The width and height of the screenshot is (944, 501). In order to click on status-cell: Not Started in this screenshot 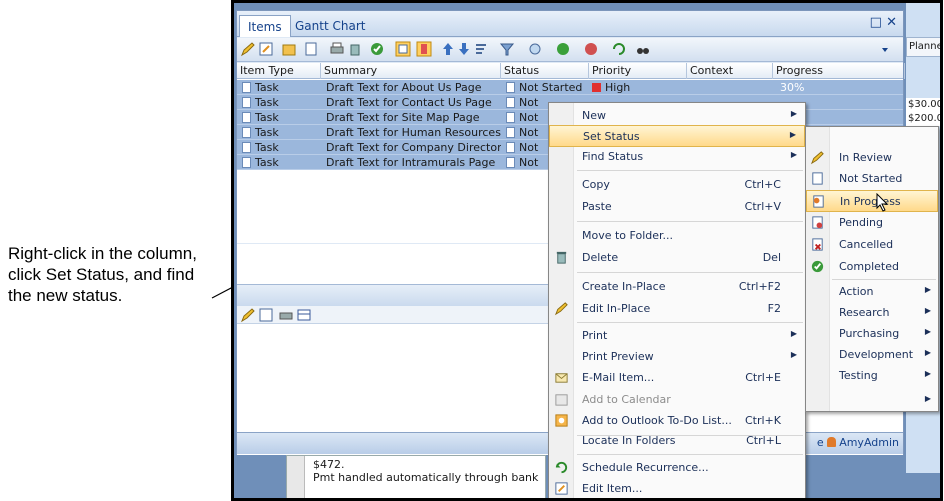, I will do `click(546, 87)`.